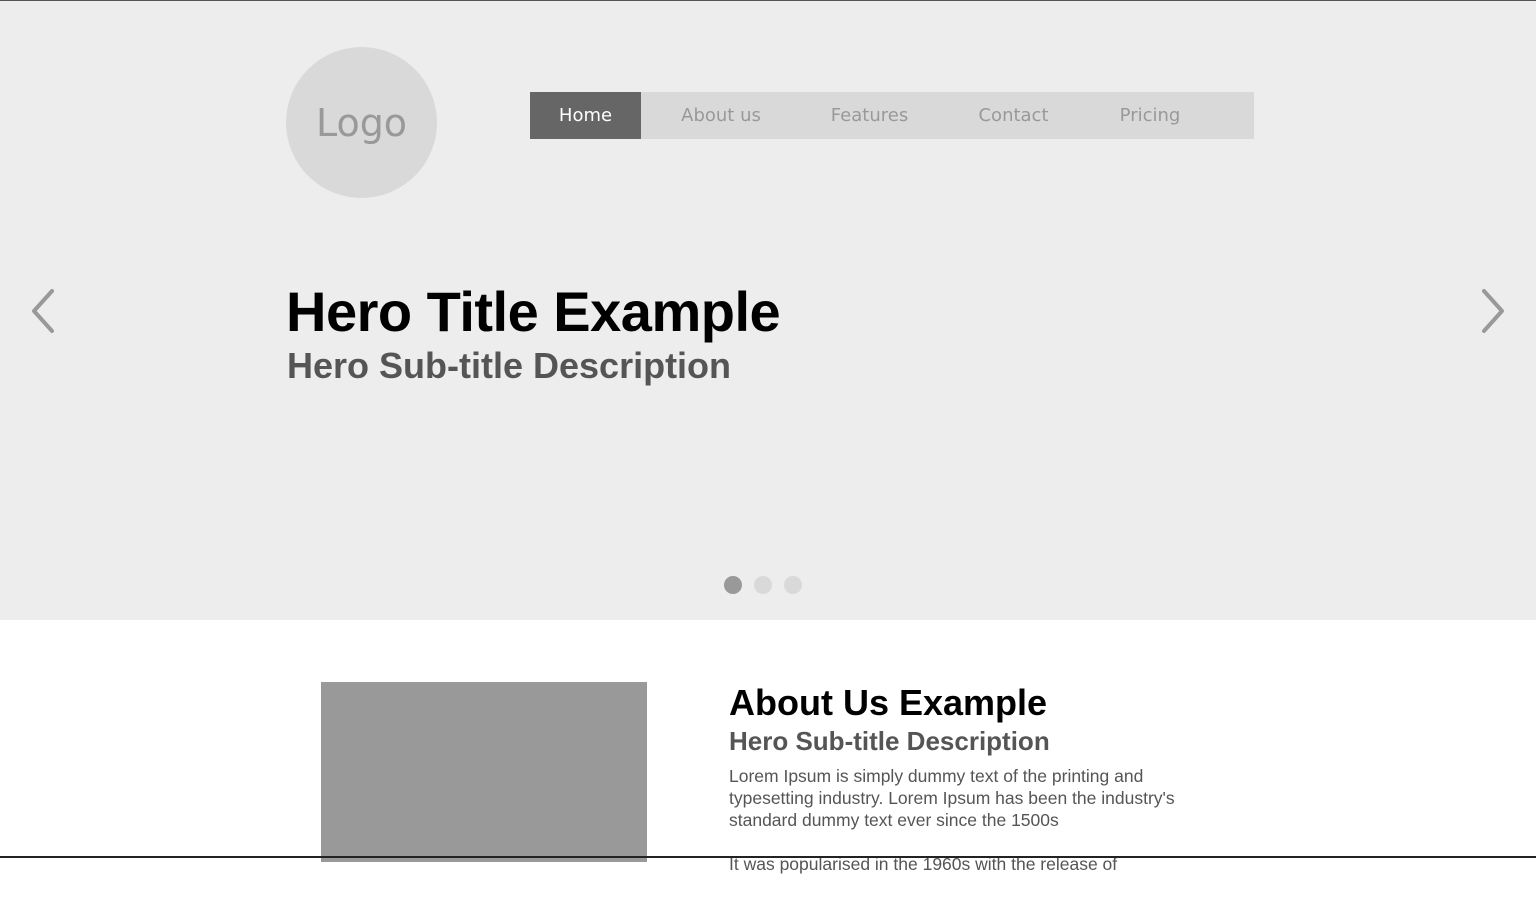  I want to click on carousel-next-button, so click(1493, 311).